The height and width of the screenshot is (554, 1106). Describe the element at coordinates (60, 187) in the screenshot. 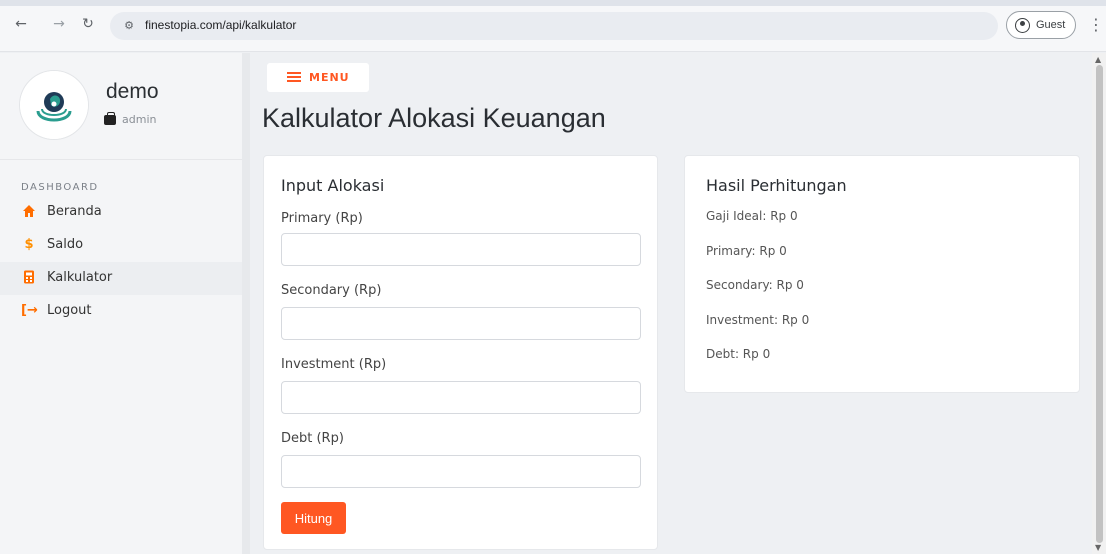

I see `menu-section-label: DASHBOARD` at that location.